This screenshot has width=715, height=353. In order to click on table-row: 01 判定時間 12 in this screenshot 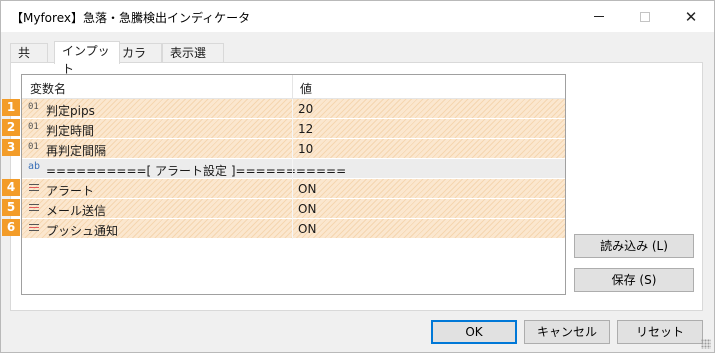, I will do `click(293, 129)`.